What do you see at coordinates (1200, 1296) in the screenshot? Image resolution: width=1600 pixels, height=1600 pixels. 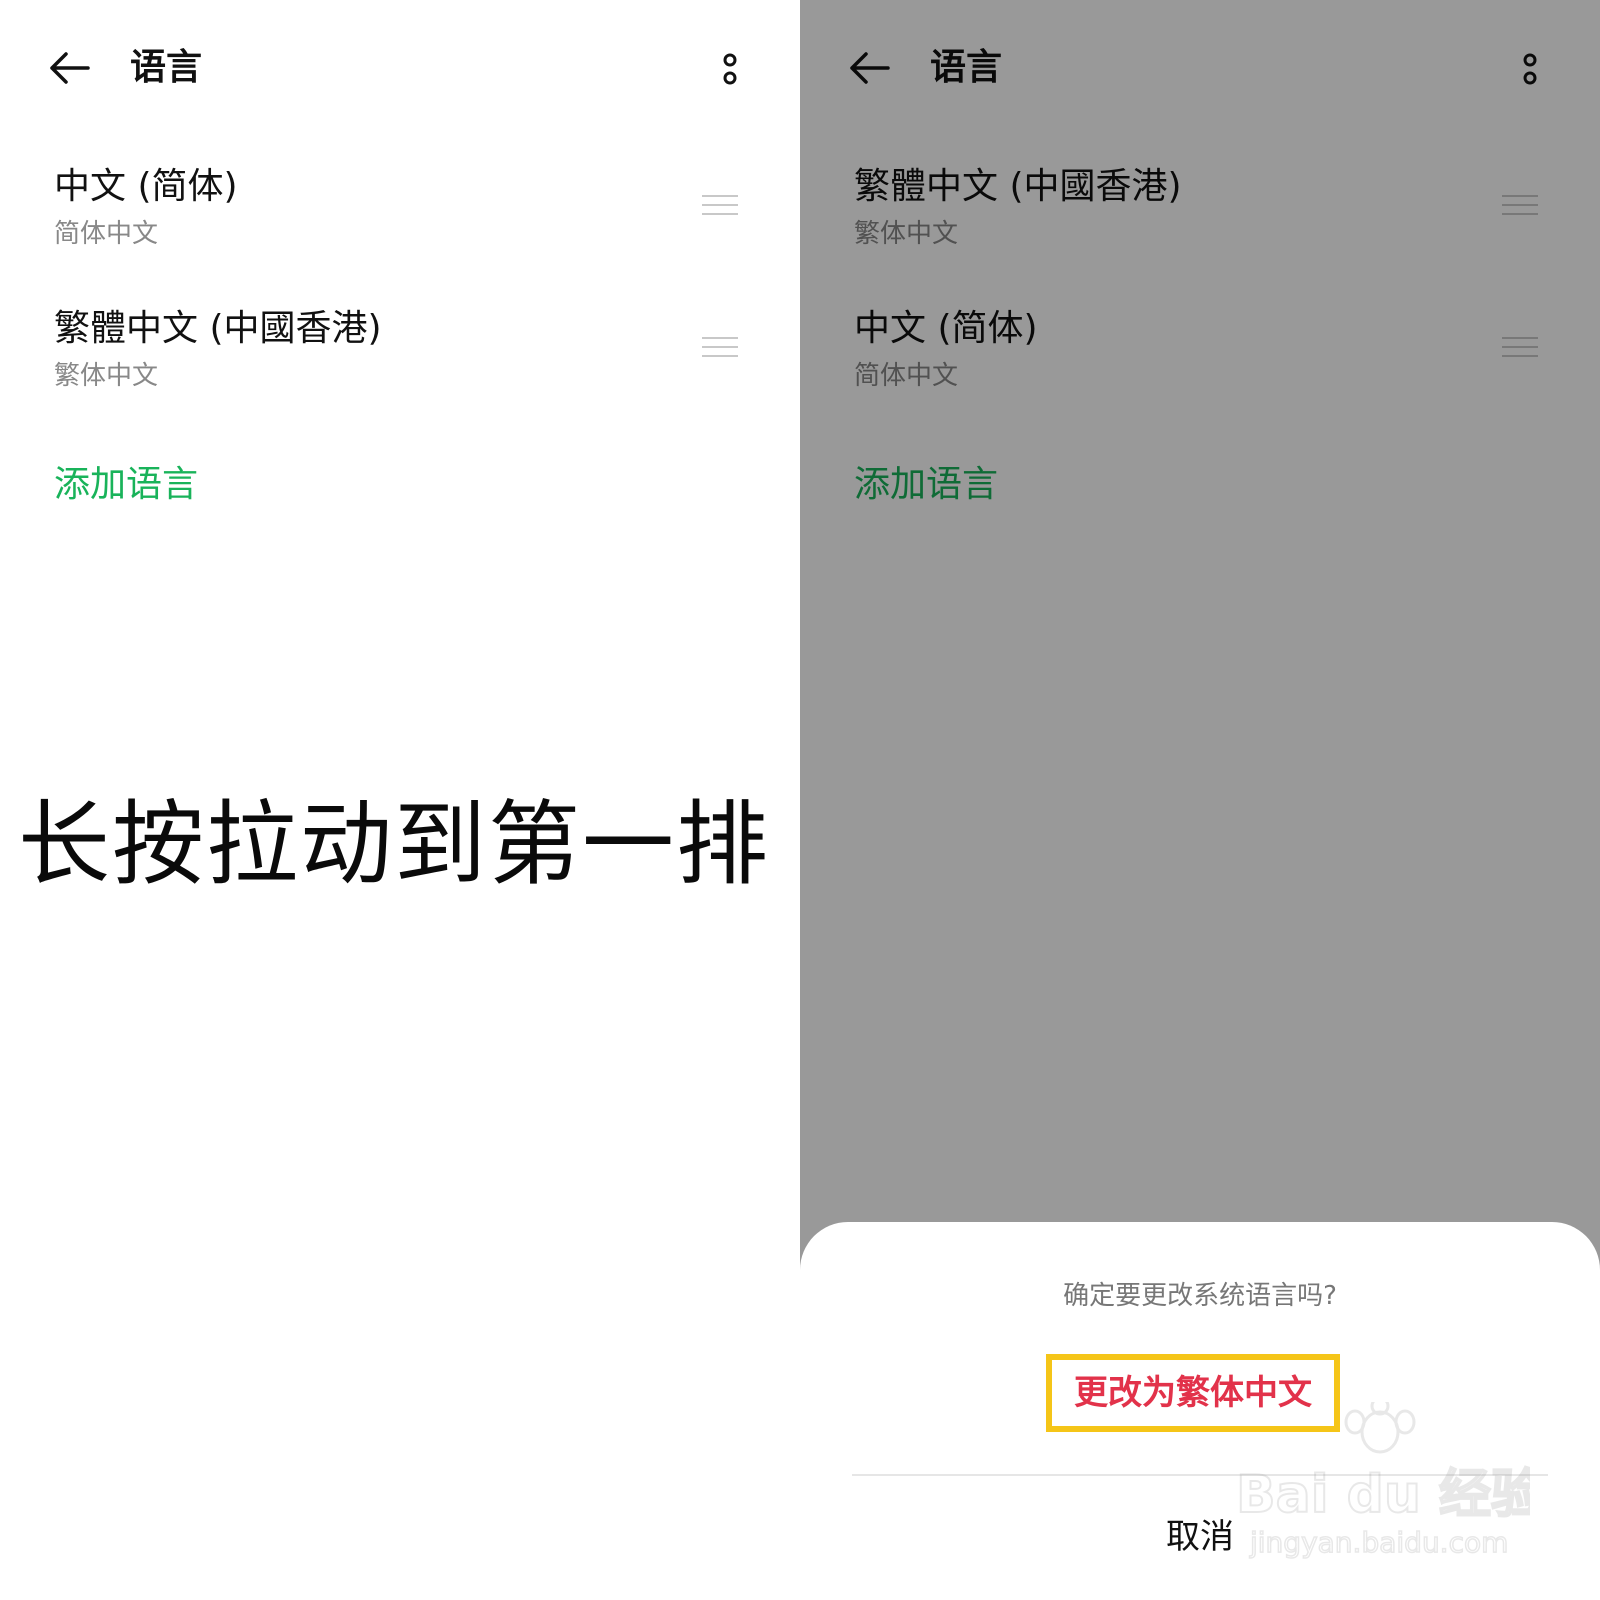 I see `dialog-prompt: 确定要更改系统语言吗?` at bounding box center [1200, 1296].